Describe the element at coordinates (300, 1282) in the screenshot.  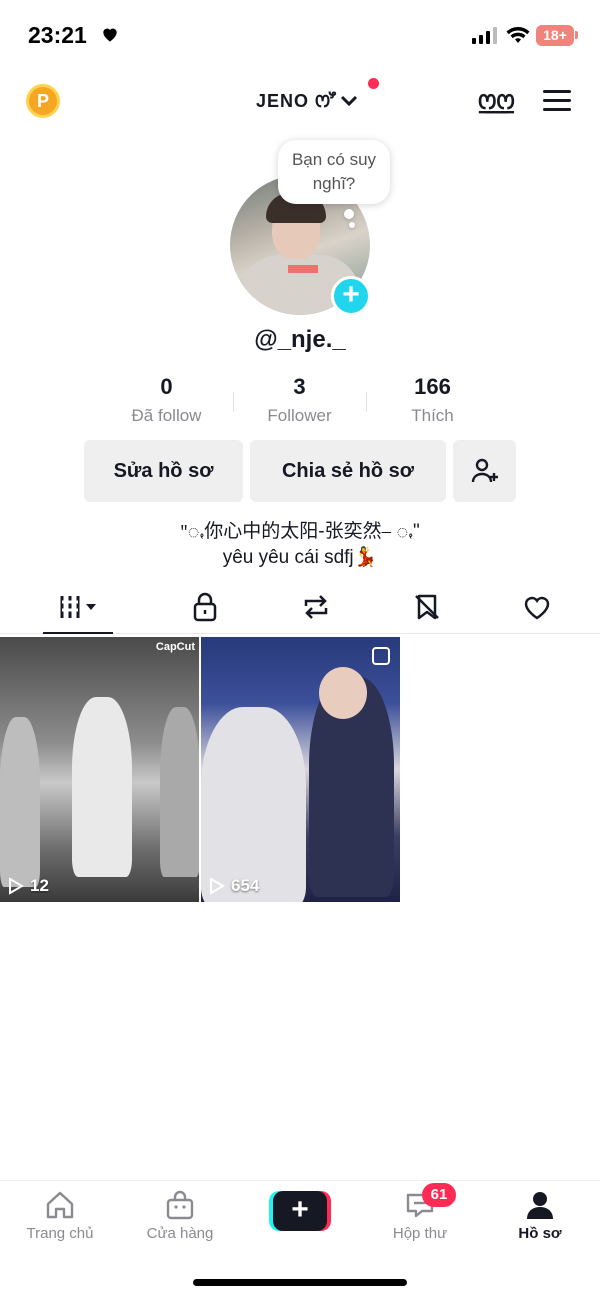
I see `home-indicator` at that location.